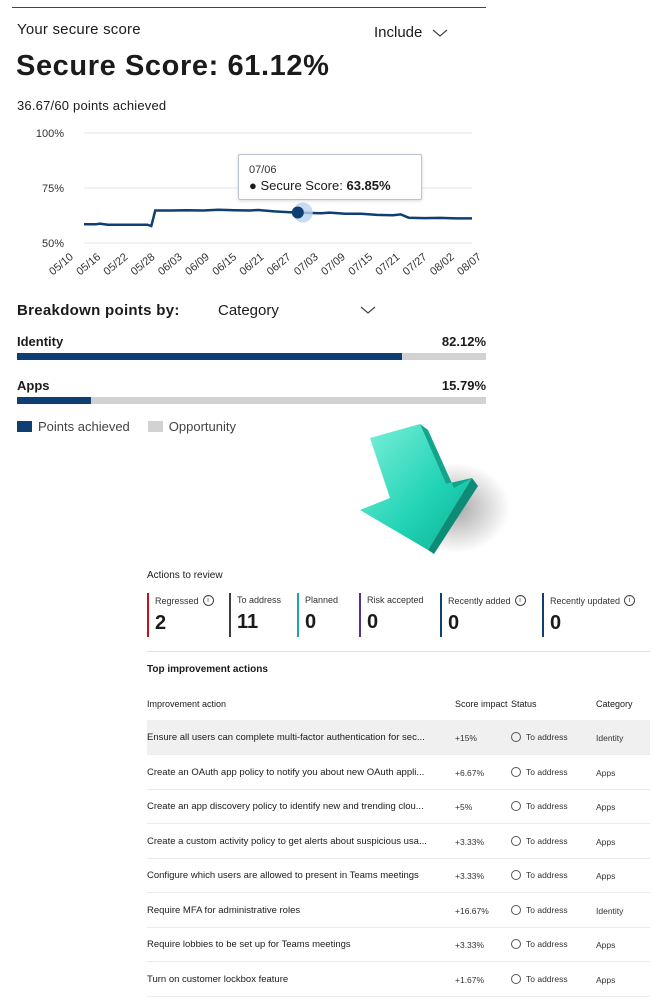  Describe the element at coordinates (54, 400) in the screenshot. I see `bar-fill-apps` at that location.